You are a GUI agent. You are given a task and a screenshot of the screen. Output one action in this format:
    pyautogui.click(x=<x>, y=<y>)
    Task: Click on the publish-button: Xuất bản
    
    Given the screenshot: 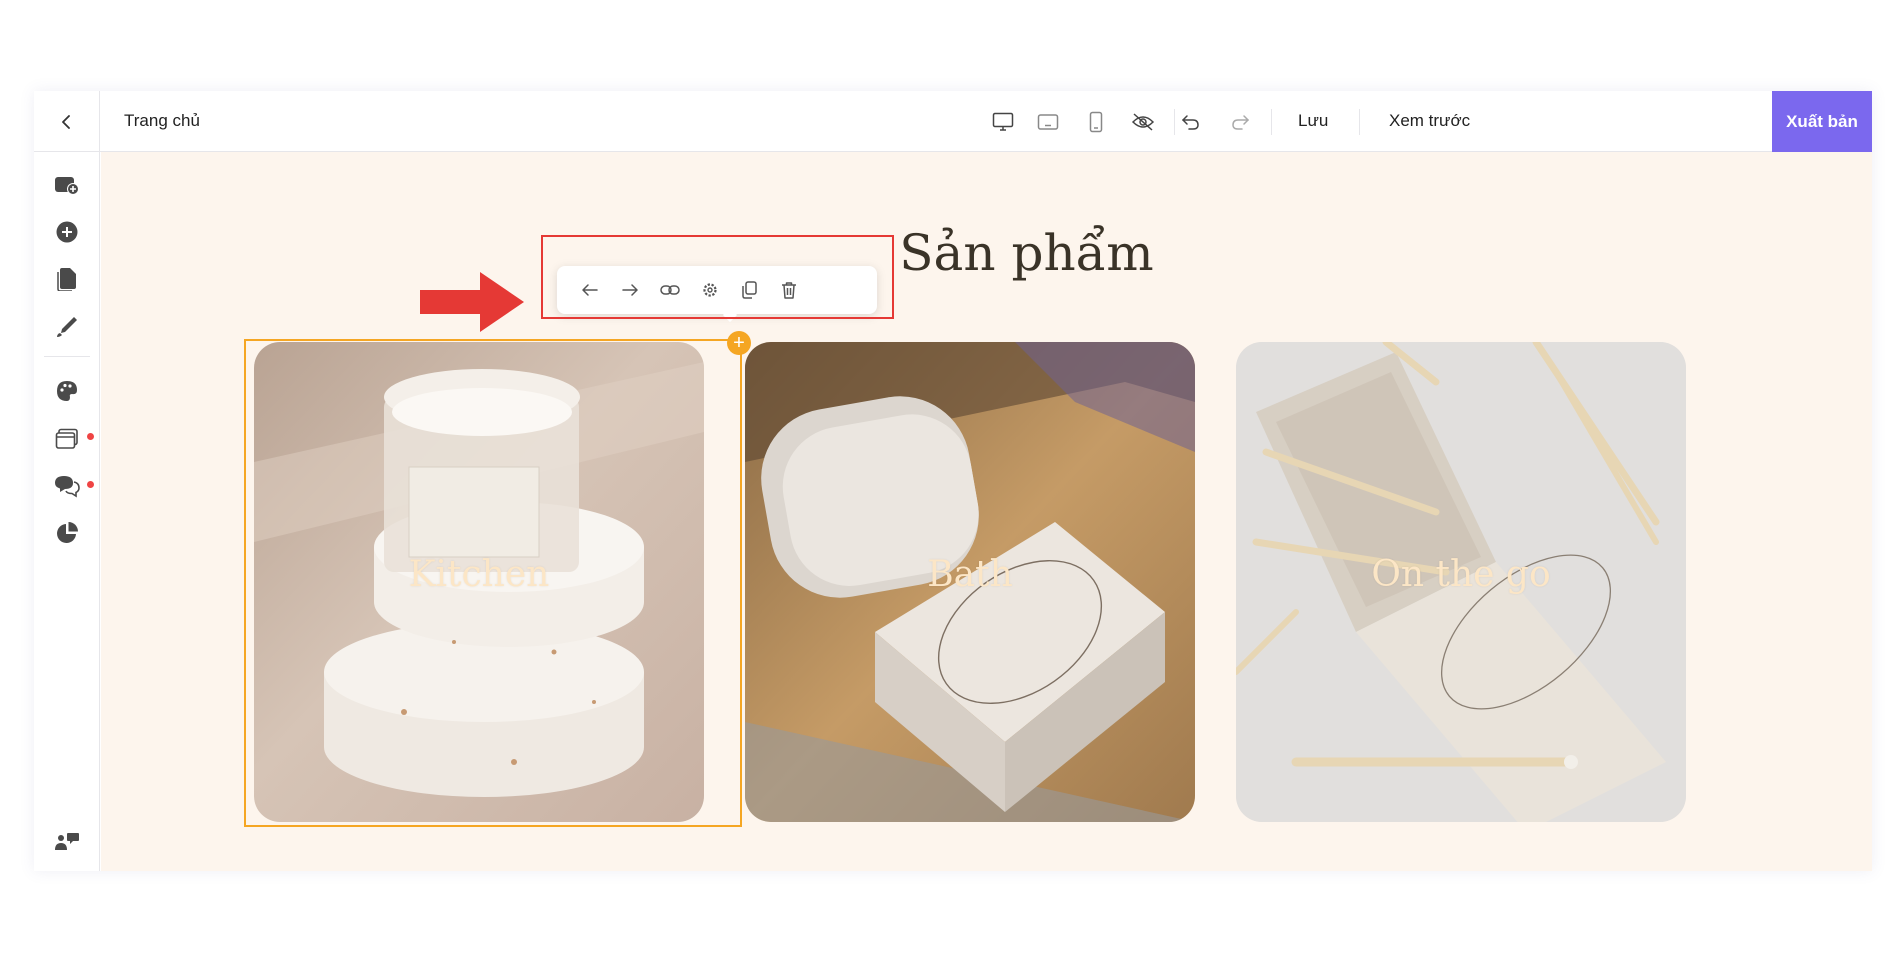 What is the action you would take?
    pyautogui.click(x=1822, y=121)
    